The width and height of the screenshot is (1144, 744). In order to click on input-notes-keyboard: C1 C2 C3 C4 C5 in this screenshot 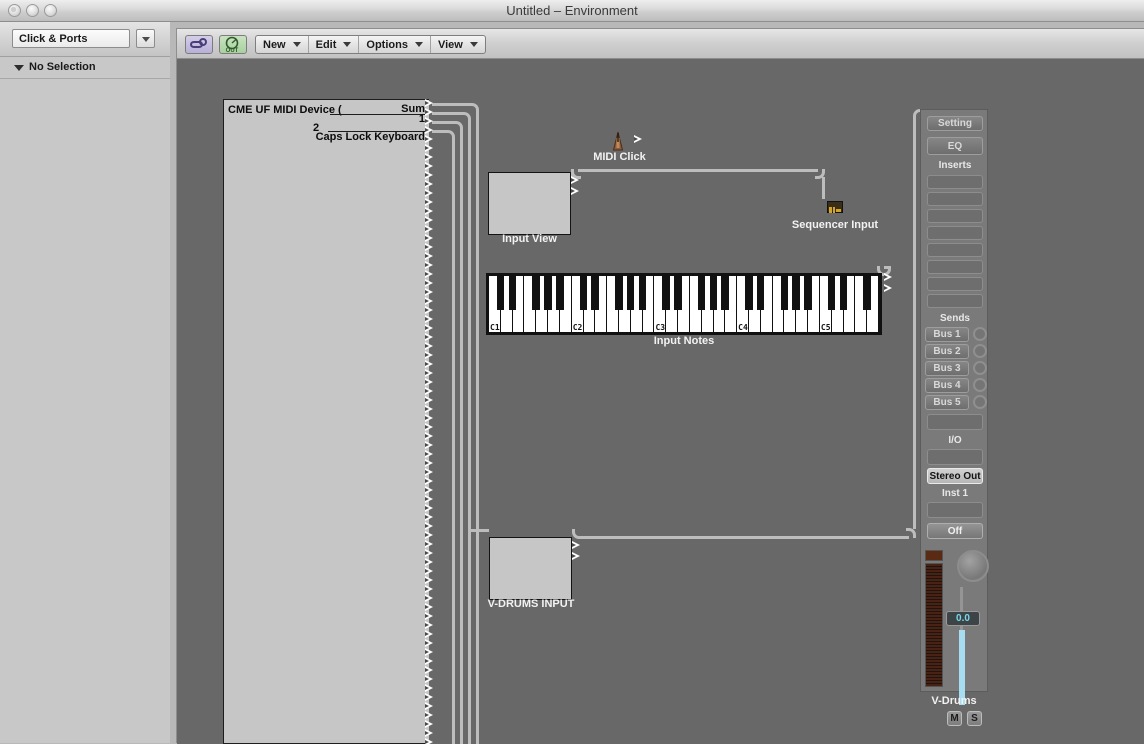, I will do `click(684, 304)`.